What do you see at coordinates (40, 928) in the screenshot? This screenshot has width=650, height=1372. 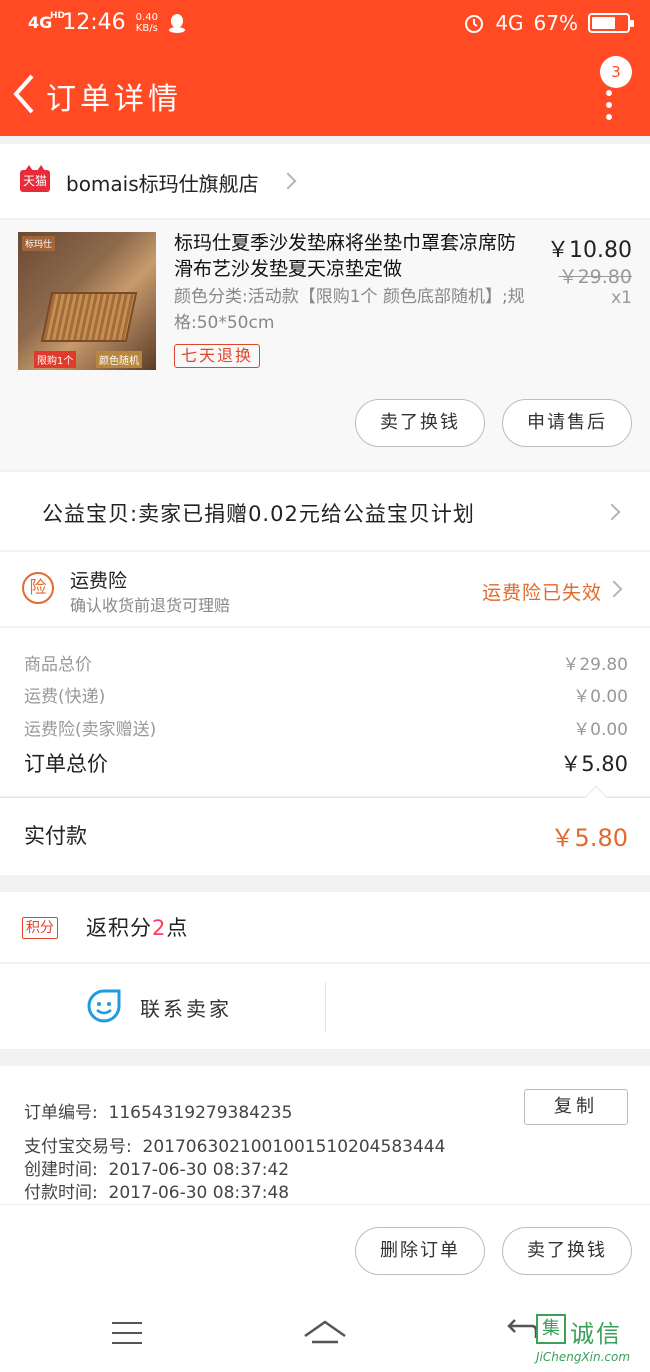 I see `points-badge: 积分` at bounding box center [40, 928].